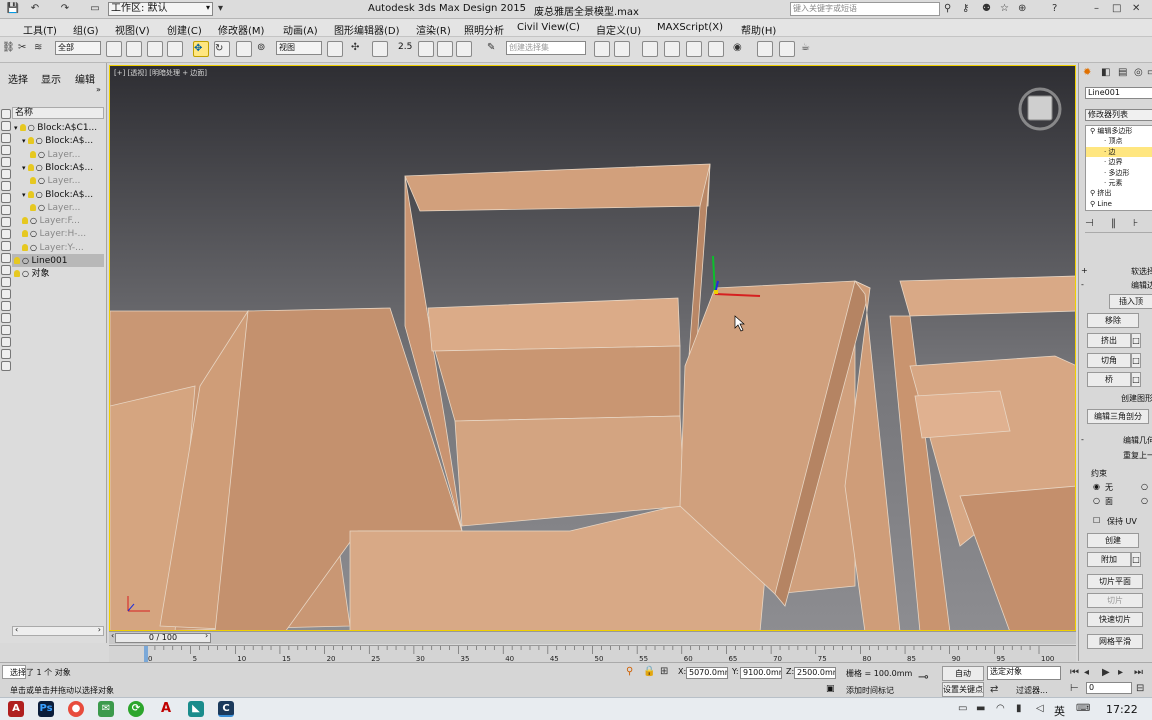 The image size is (1152, 720). I want to click on select-by-name-icon, so click(134, 49).